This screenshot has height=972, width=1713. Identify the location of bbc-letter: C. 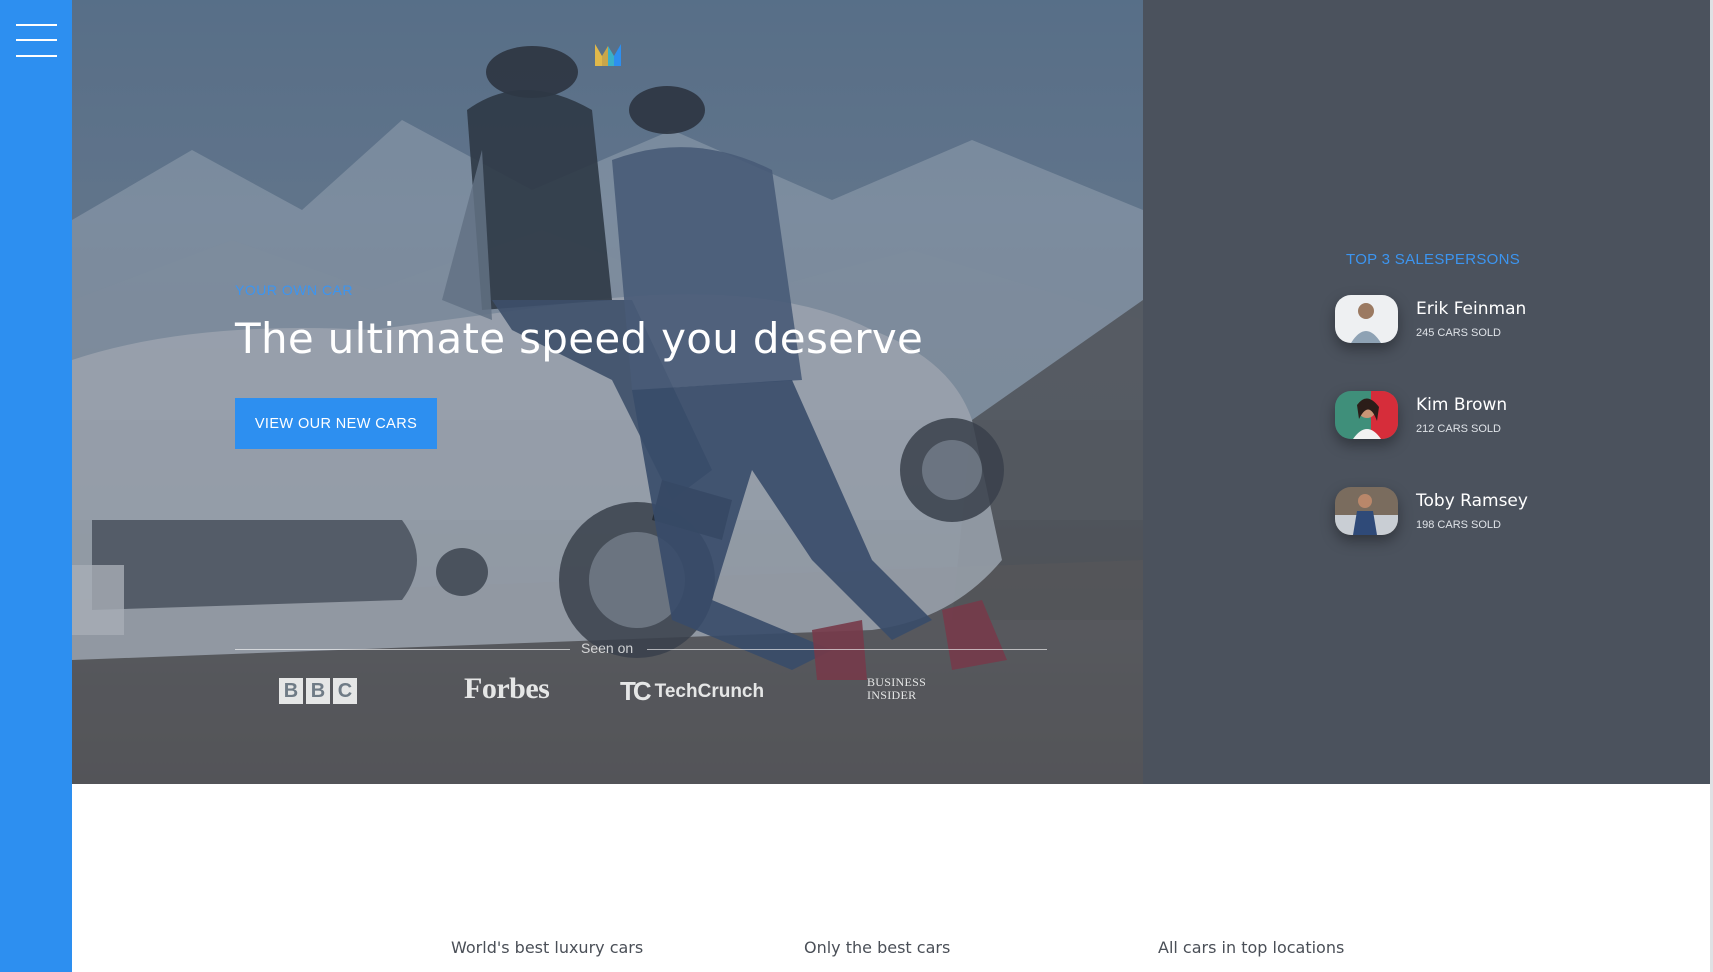
(345, 691).